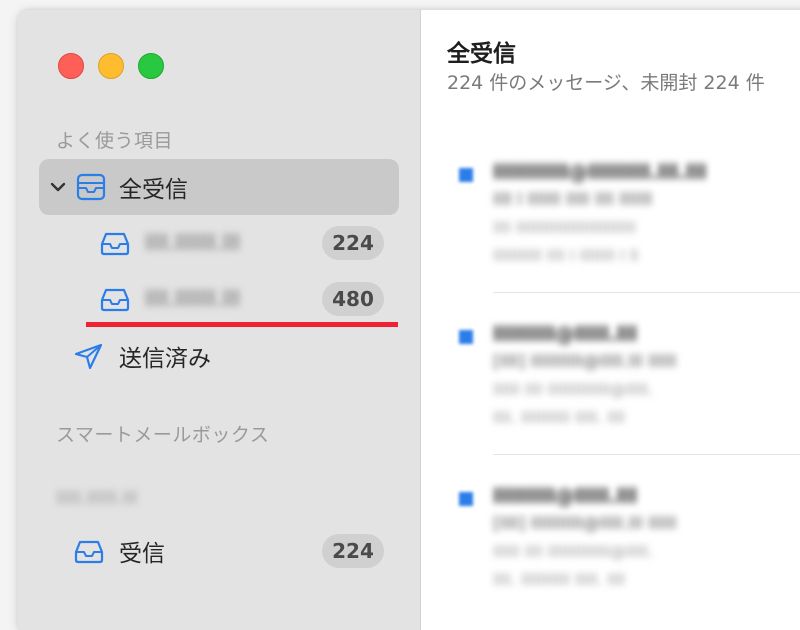  What do you see at coordinates (142, 554) in the screenshot?
I see `sidebar-item-label: 受信` at bounding box center [142, 554].